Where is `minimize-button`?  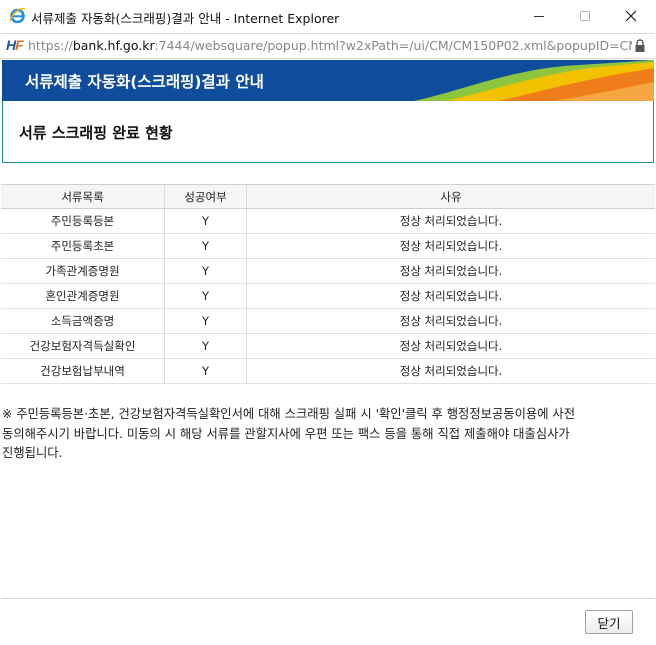 minimize-button is located at coordinates (539, 16).